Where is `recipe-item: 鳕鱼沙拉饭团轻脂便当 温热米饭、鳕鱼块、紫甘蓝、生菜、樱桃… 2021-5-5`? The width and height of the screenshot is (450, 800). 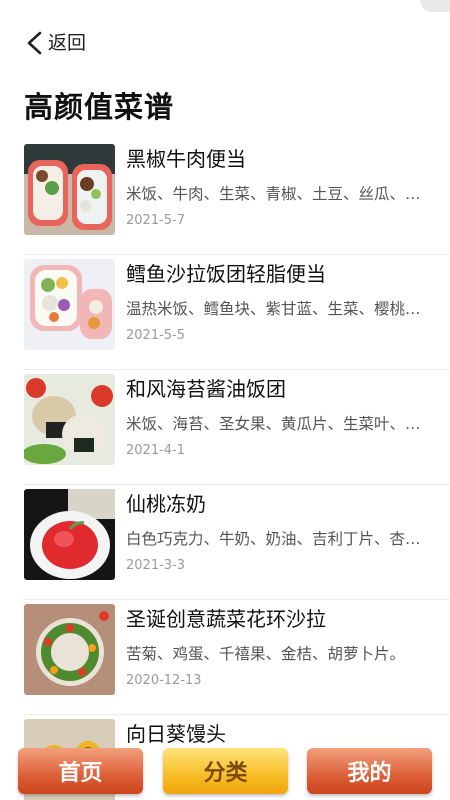 recipe-item: 鳕鱼沙拉饭团轻脂便当 温热米饭、鳕鱼块、紫甘蓝、生菜、樱桃… 2021-5-5 is located at coordinates (225, 312).